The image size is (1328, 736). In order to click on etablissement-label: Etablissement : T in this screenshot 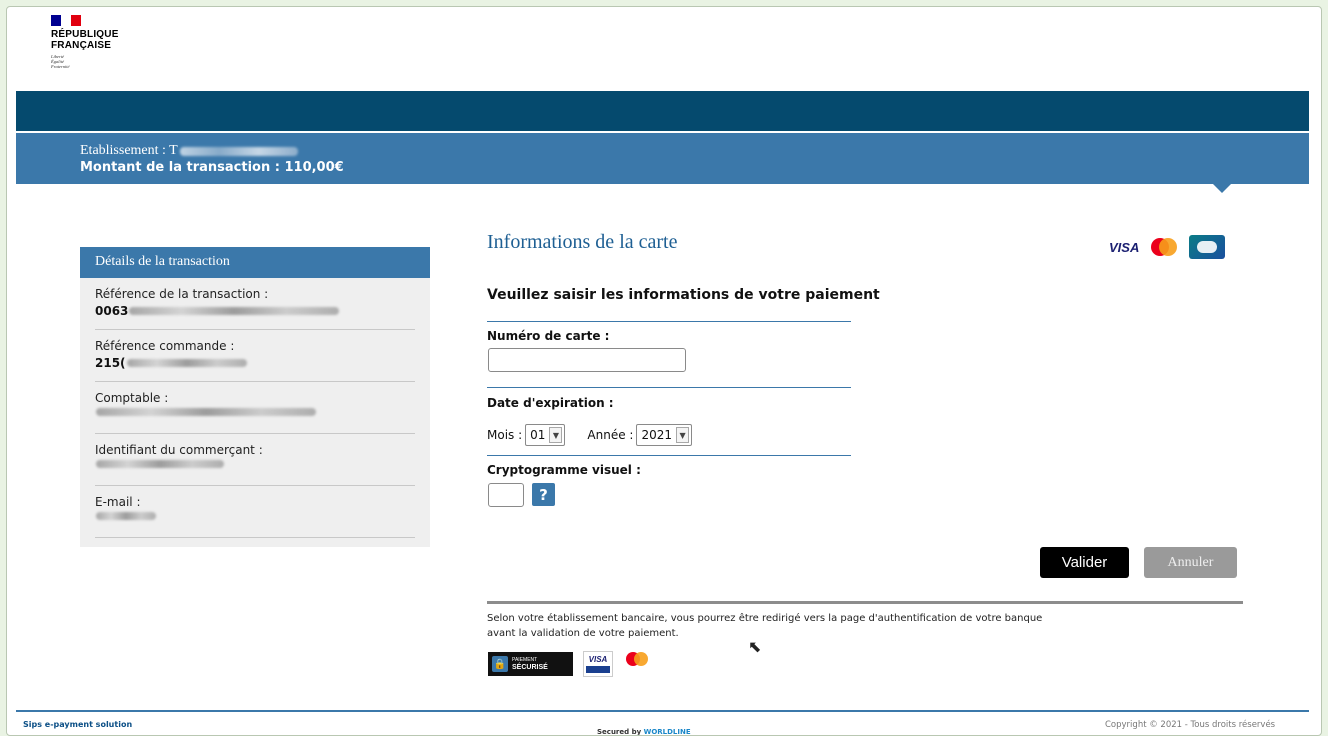, I will do `click(129, 150)`.